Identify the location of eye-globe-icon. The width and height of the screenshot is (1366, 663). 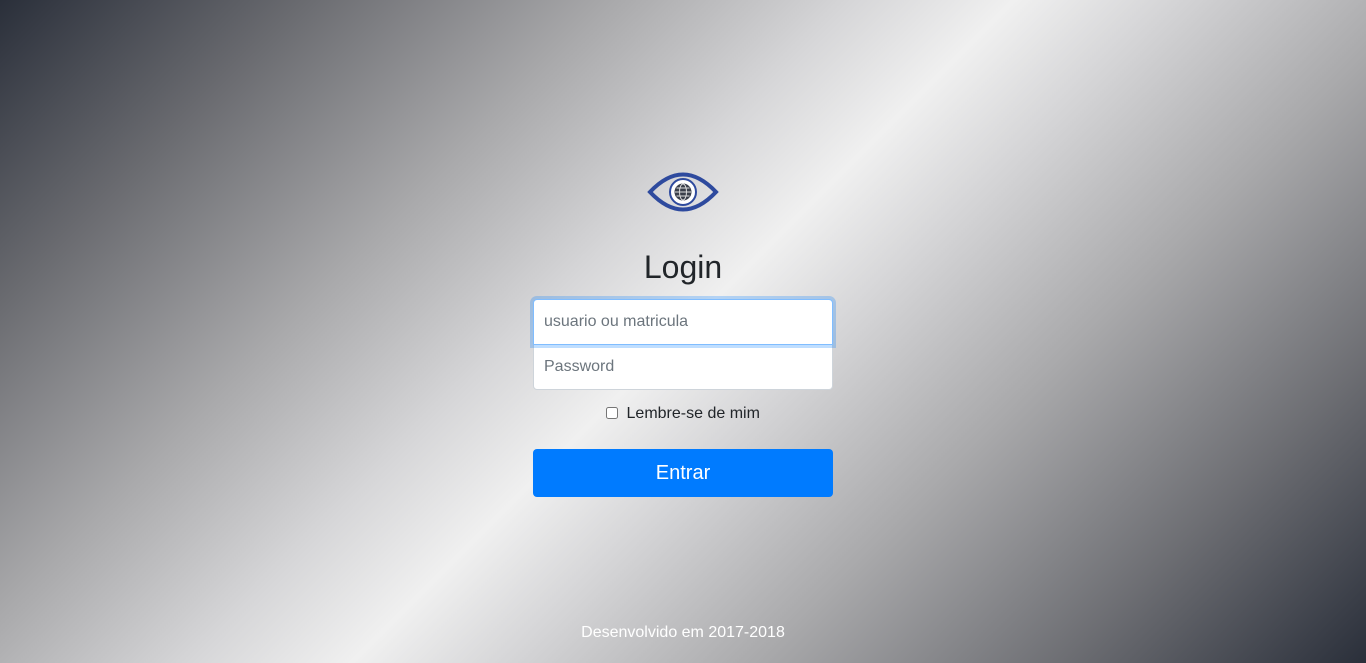
(683, 192).